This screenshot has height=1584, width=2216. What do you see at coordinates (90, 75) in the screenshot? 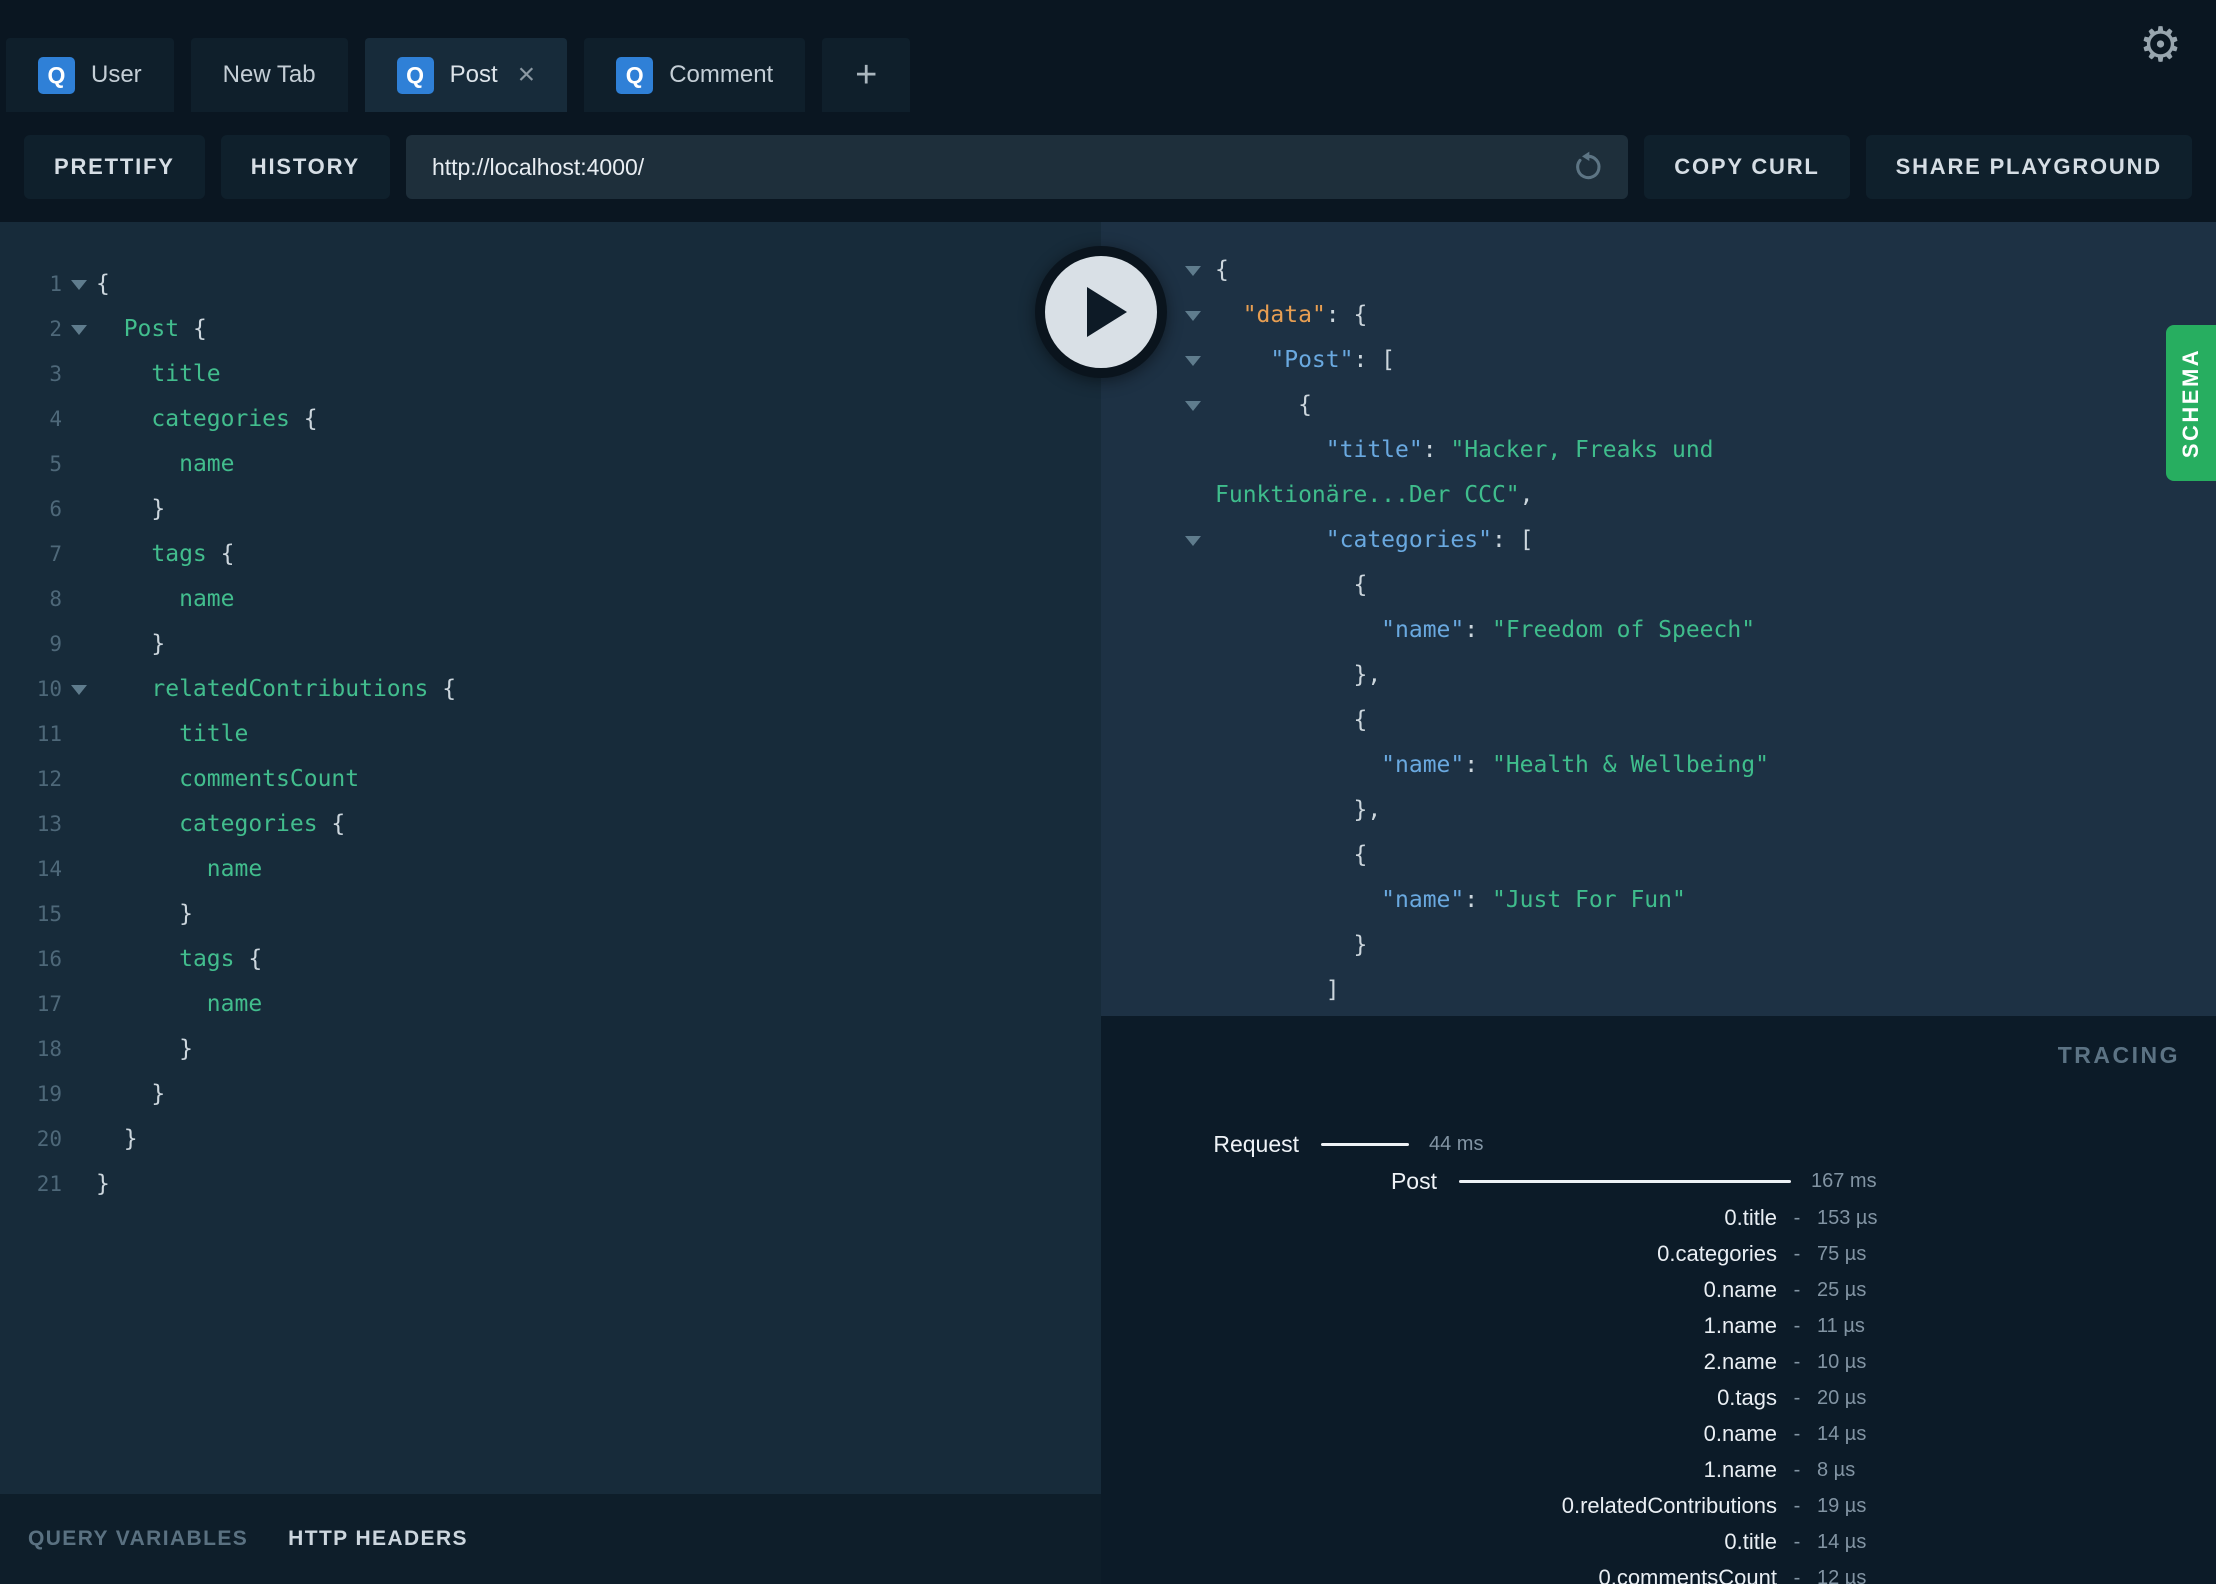
I see `tab-user: Q User` at bounding box center [90, 75].